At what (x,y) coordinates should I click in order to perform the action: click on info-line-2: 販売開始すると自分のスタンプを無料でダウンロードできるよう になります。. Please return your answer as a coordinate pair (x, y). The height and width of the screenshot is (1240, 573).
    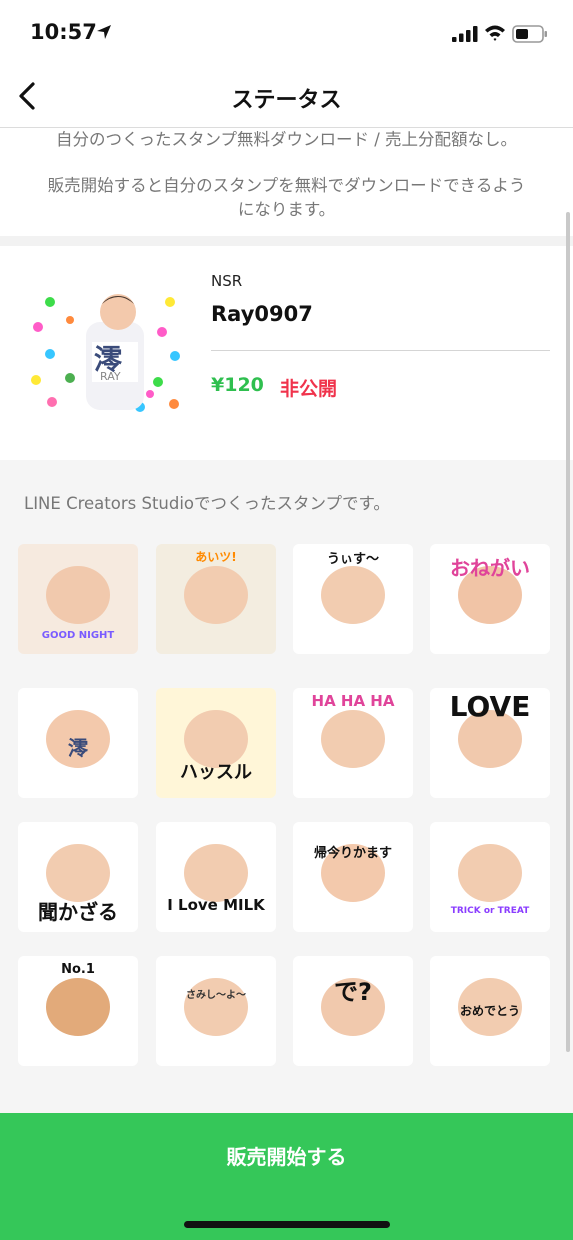
    Looking at the image, I should click on (286, 198).